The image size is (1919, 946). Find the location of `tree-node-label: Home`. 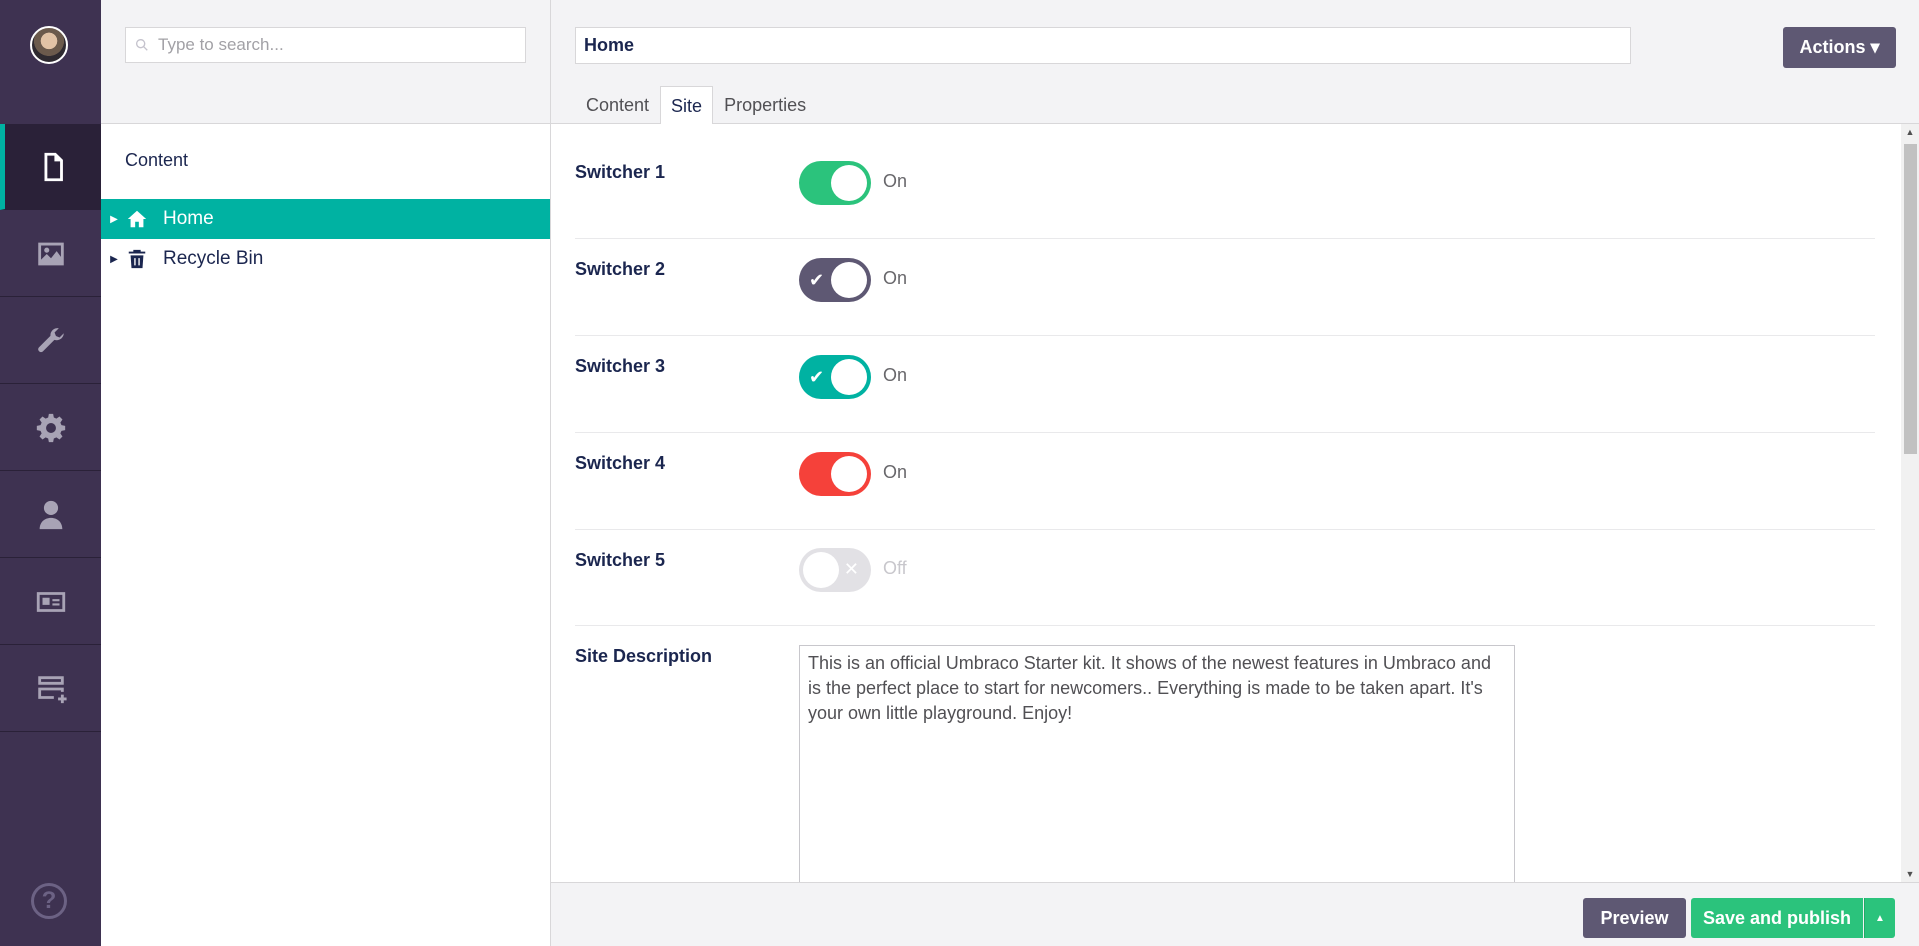

tree-node-label: Home is located at coordinates (188, 218).